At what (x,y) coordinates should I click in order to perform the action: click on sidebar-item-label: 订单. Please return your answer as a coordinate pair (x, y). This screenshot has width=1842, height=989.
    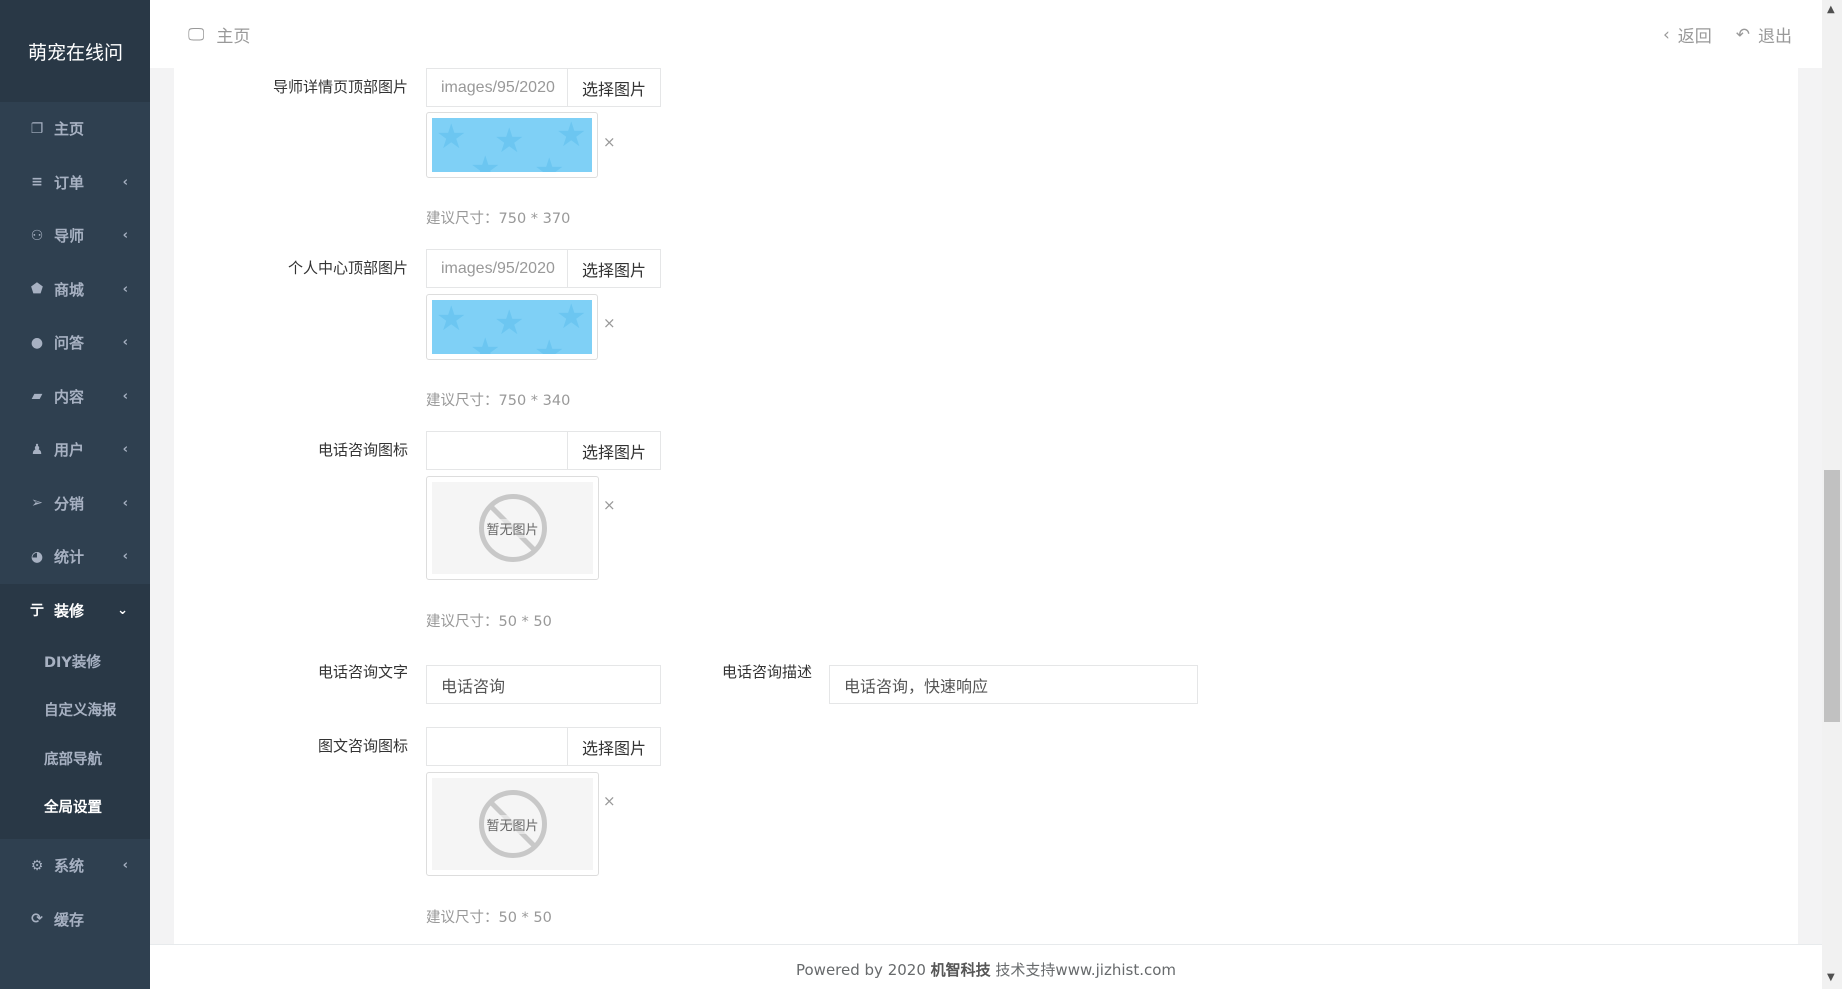
    Looking at the image, I should click on (69, 182).